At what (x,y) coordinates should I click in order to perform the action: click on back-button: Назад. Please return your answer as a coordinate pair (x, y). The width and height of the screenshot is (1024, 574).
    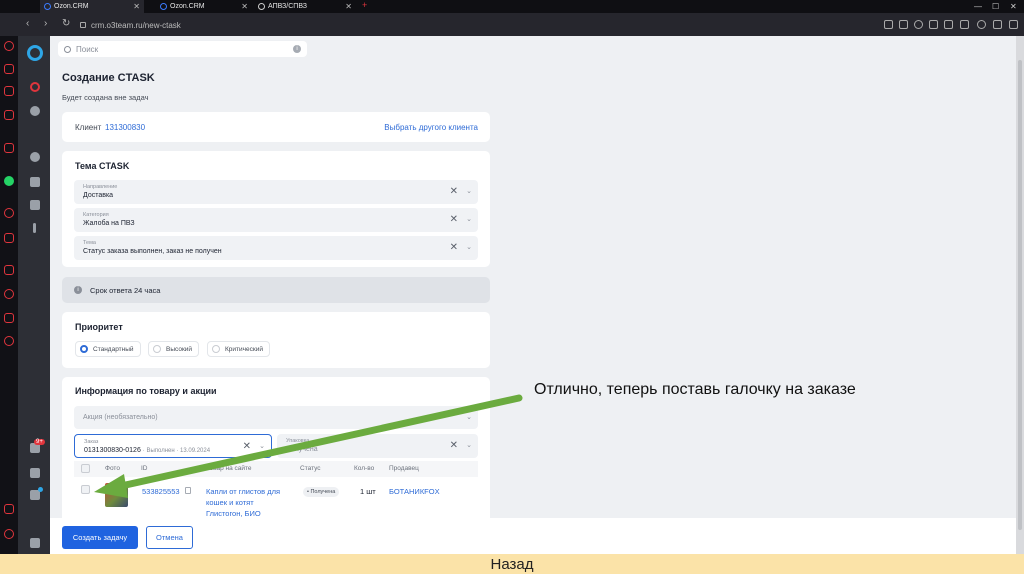
    Looking at the image, I should click on (512, 564).